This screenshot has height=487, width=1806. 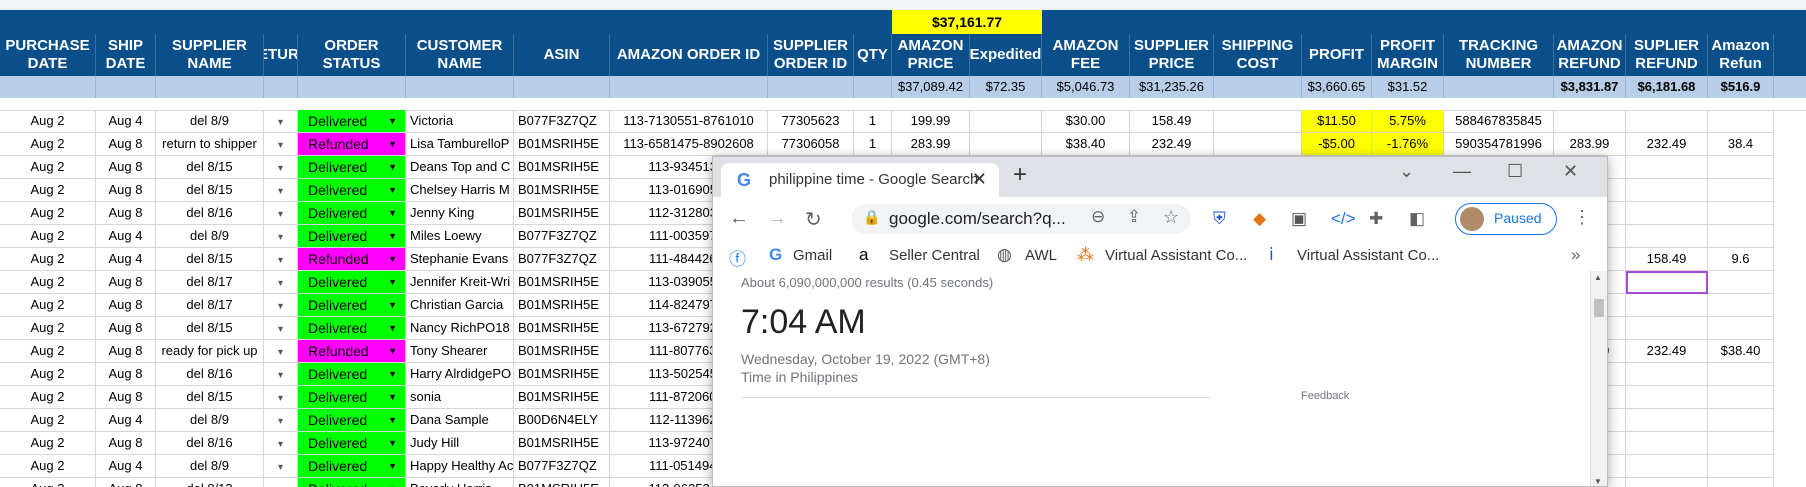 What do you see at coordinates (1171, 217) in the screenshot?
I see `bookmark-star-icon: ☆` at bounding box center [1171, 217].